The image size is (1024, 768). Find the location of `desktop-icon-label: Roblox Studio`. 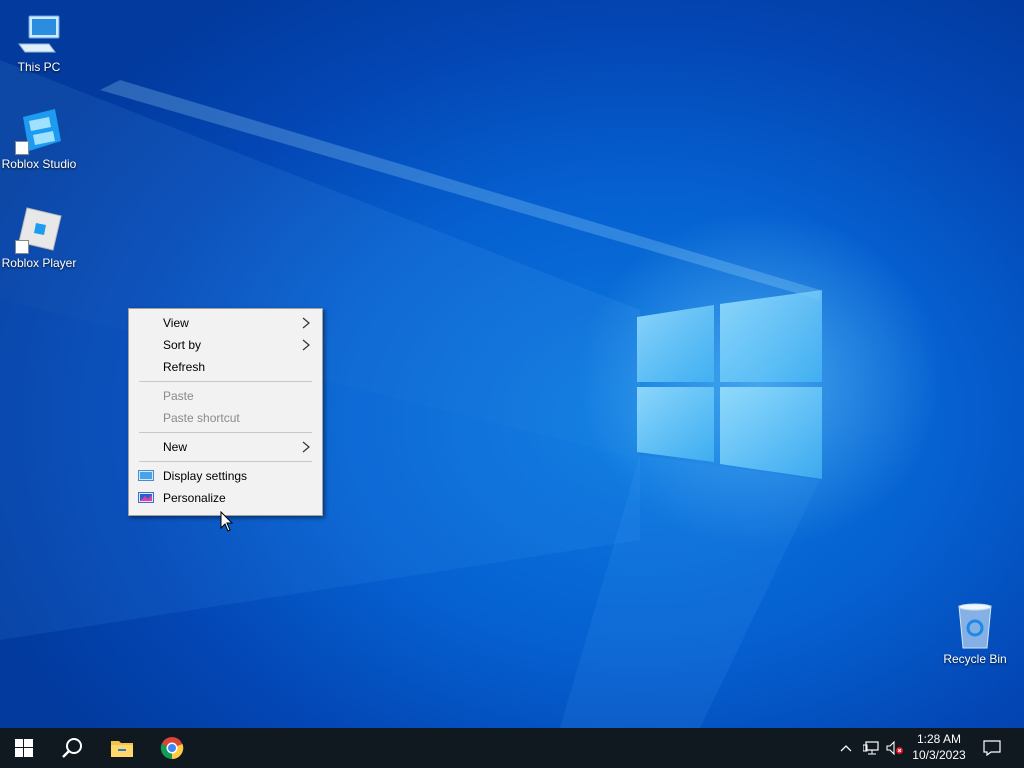

desktop-icon-label: Roblox Studio is located at coordinates (39, 164).